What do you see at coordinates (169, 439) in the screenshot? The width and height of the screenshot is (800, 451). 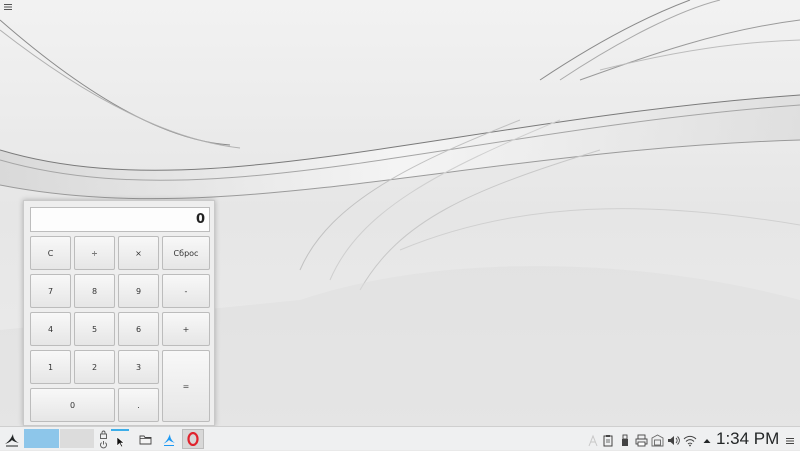 I see `kde-app-icon` at bounding box center [169, 439].